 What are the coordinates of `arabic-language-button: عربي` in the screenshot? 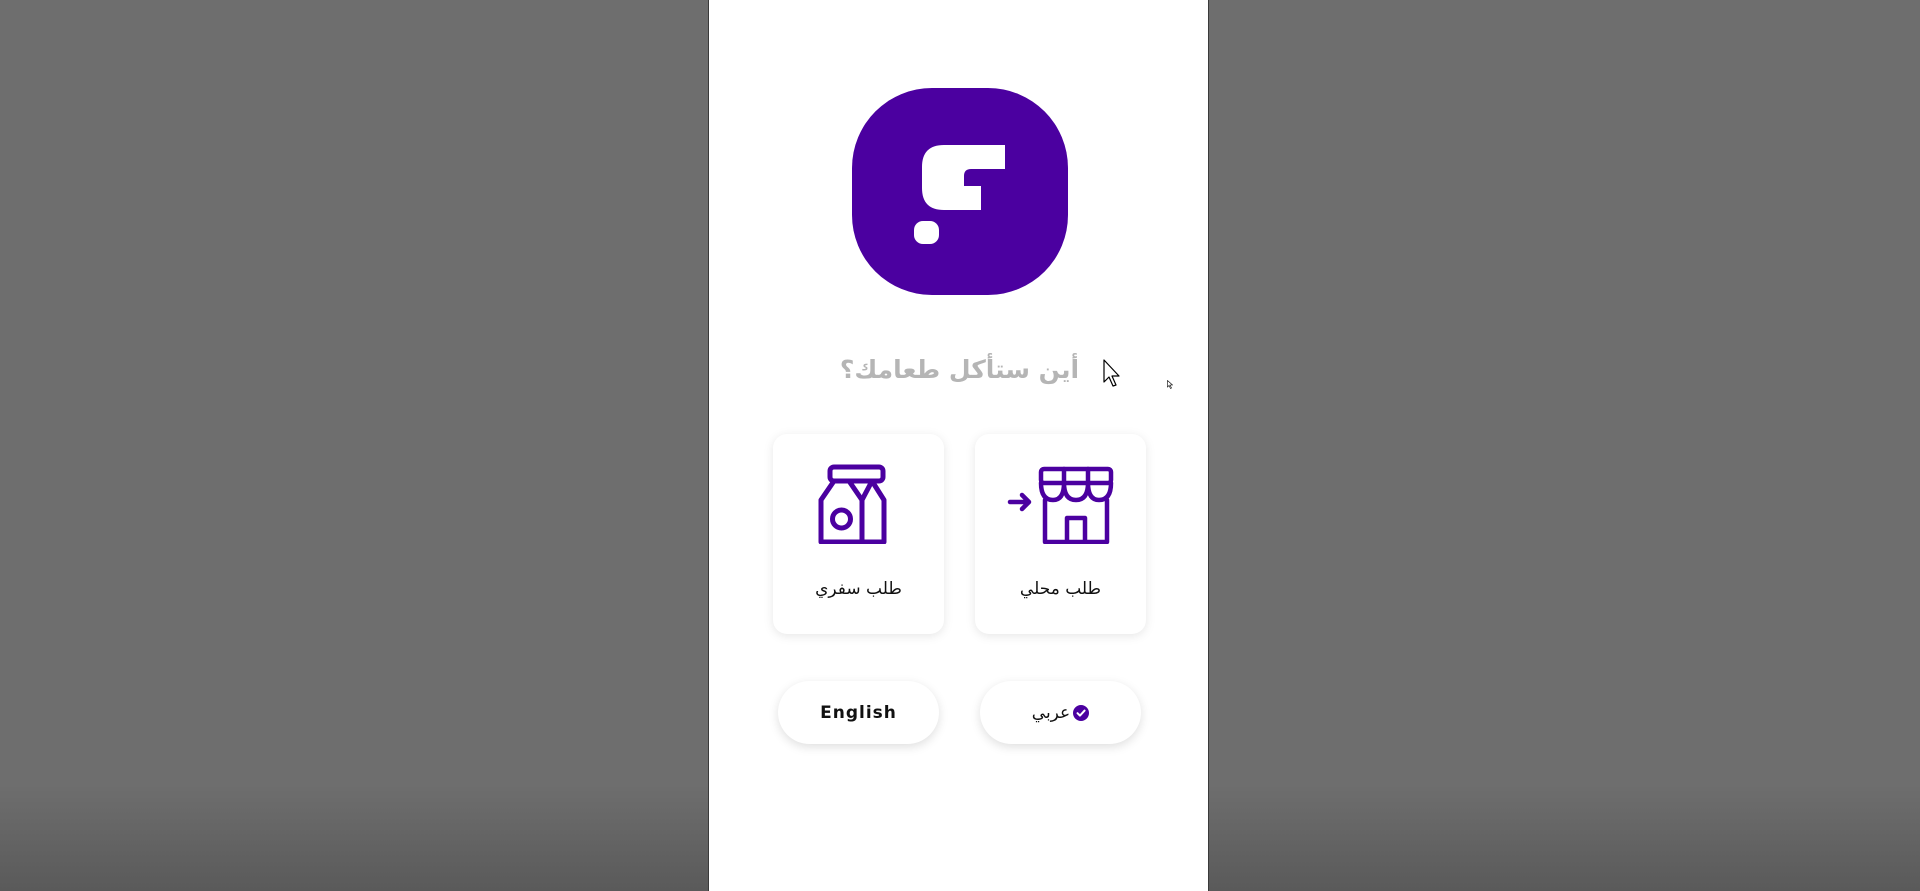 It's located at (1060, 712).